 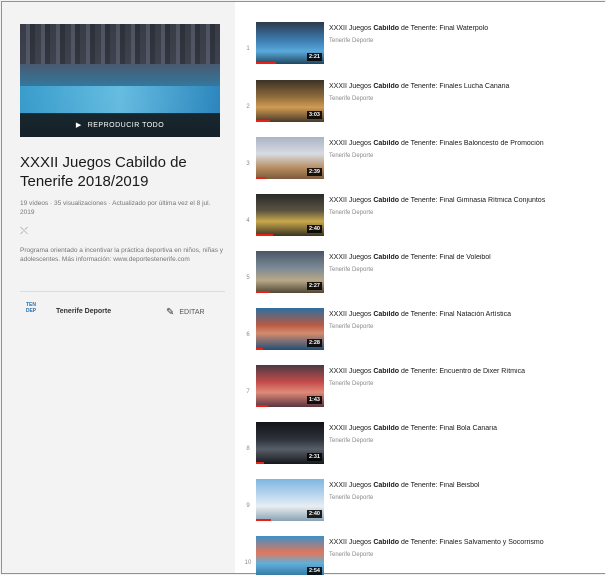 I want to click on video-thumbnail: 2:27, so click(x=290, y=272).